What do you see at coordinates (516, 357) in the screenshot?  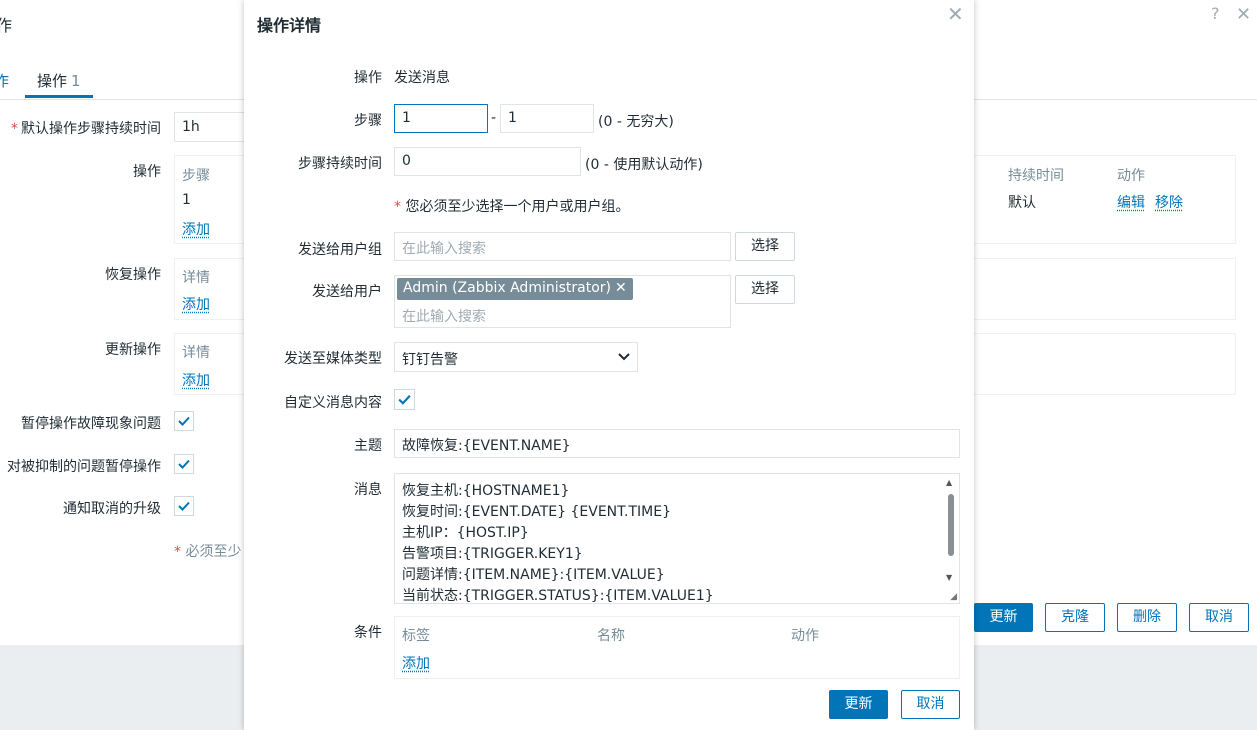 I see `media-type-select: 钉钉告警` at bounding box center [516, 357].